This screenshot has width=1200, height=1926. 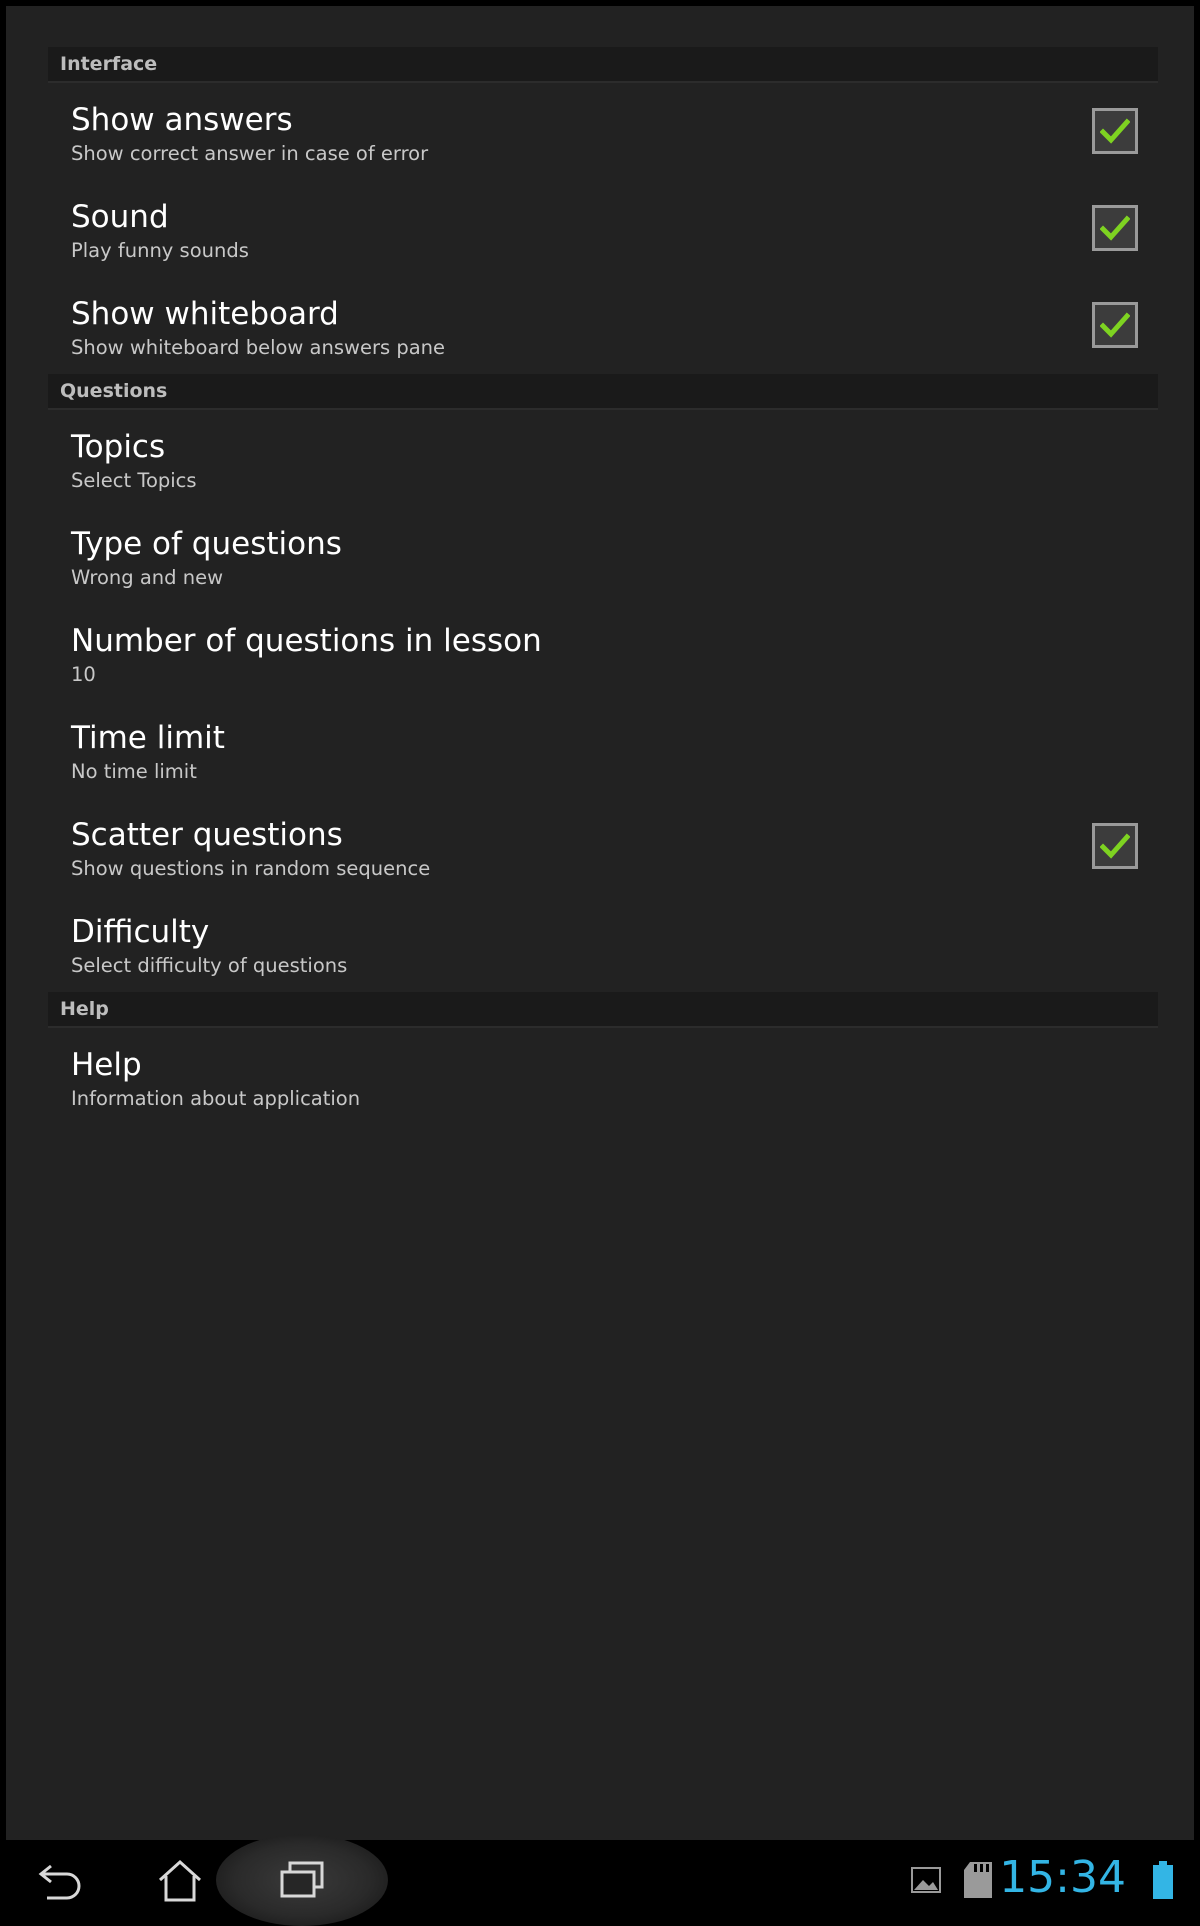 I want to click on gallery-icon, so click(x=926, y=1880).